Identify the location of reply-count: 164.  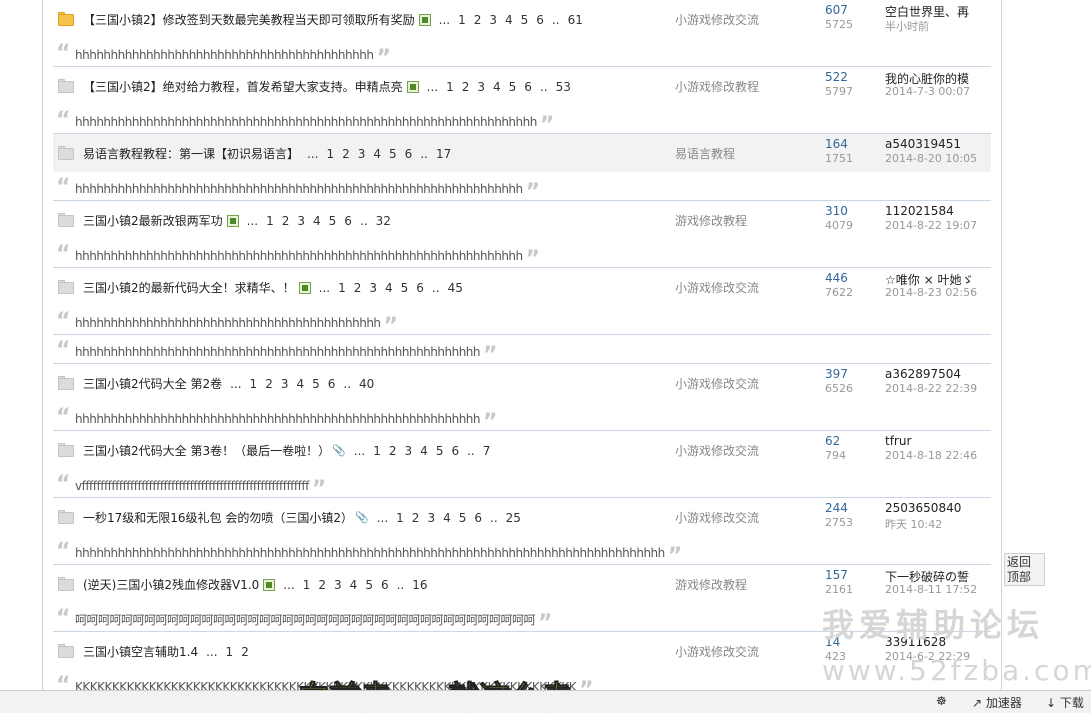
(836, 144).